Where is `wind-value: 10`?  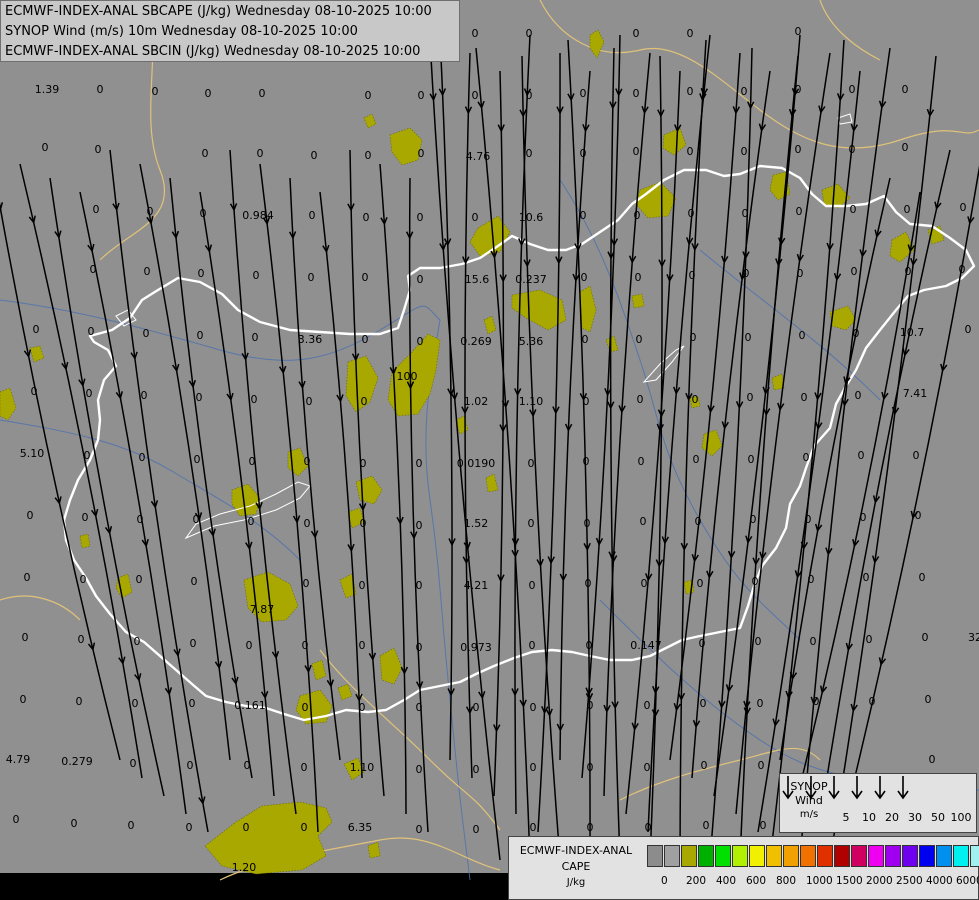
wind-value: 10 is located at coordinates (869, 817).